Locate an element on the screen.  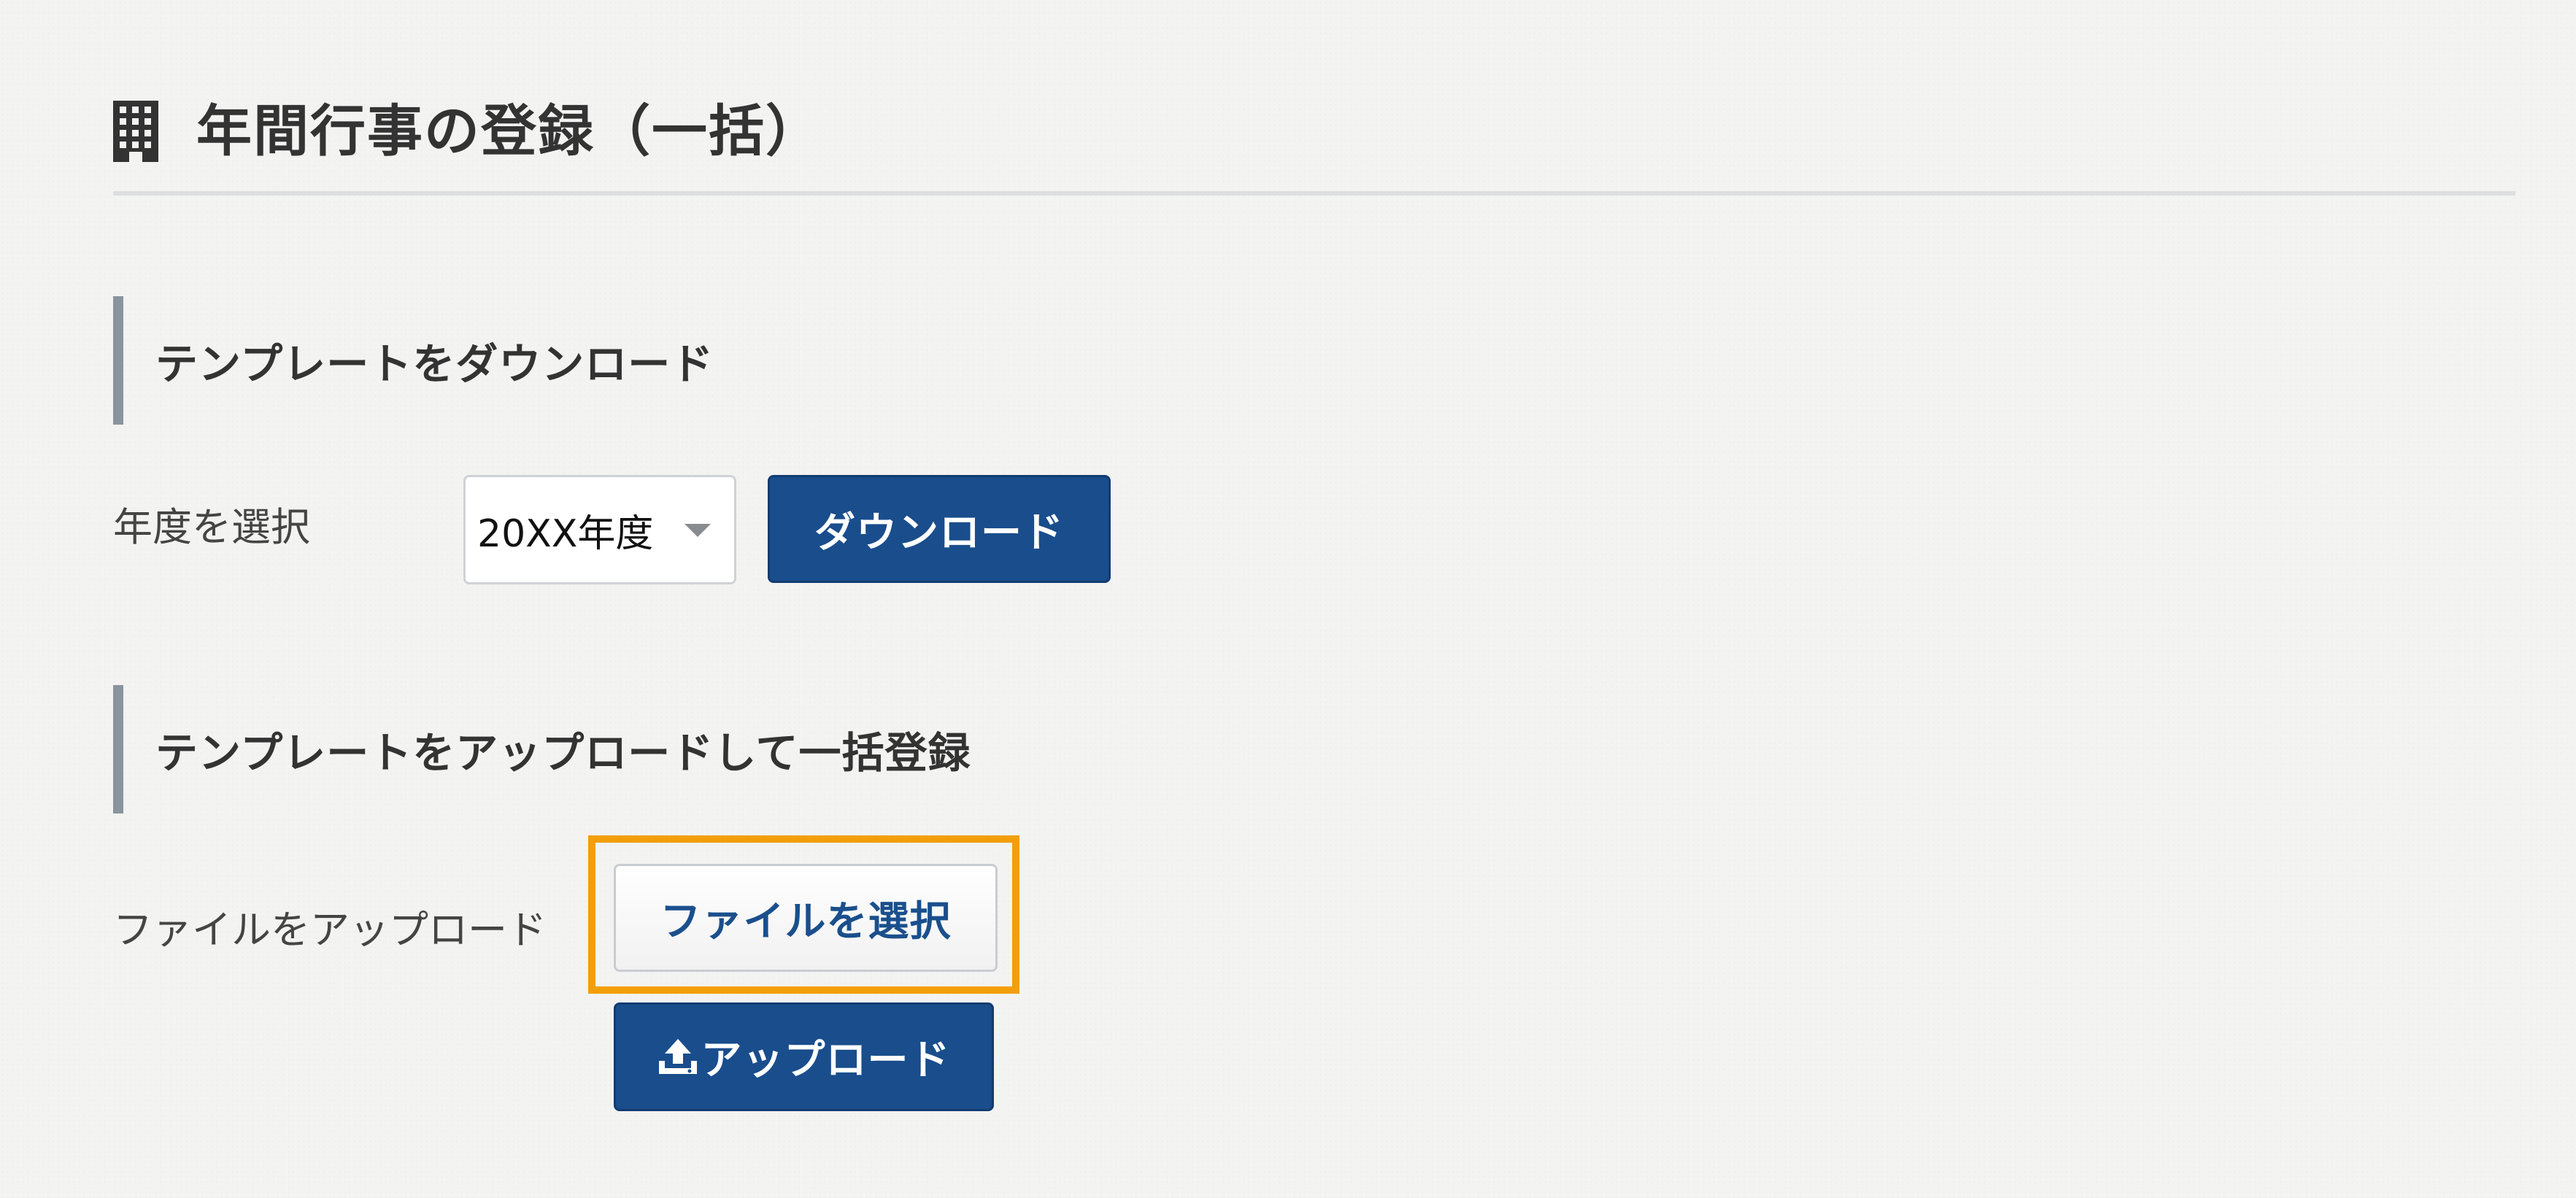
download-button: ダウンロード is located at coordinates (940, 529).